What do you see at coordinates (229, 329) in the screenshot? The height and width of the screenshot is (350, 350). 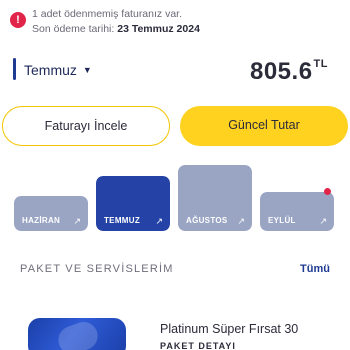 I see `package-name: Platinum Süper Fırsat 30` at bounding box center [229, 329].